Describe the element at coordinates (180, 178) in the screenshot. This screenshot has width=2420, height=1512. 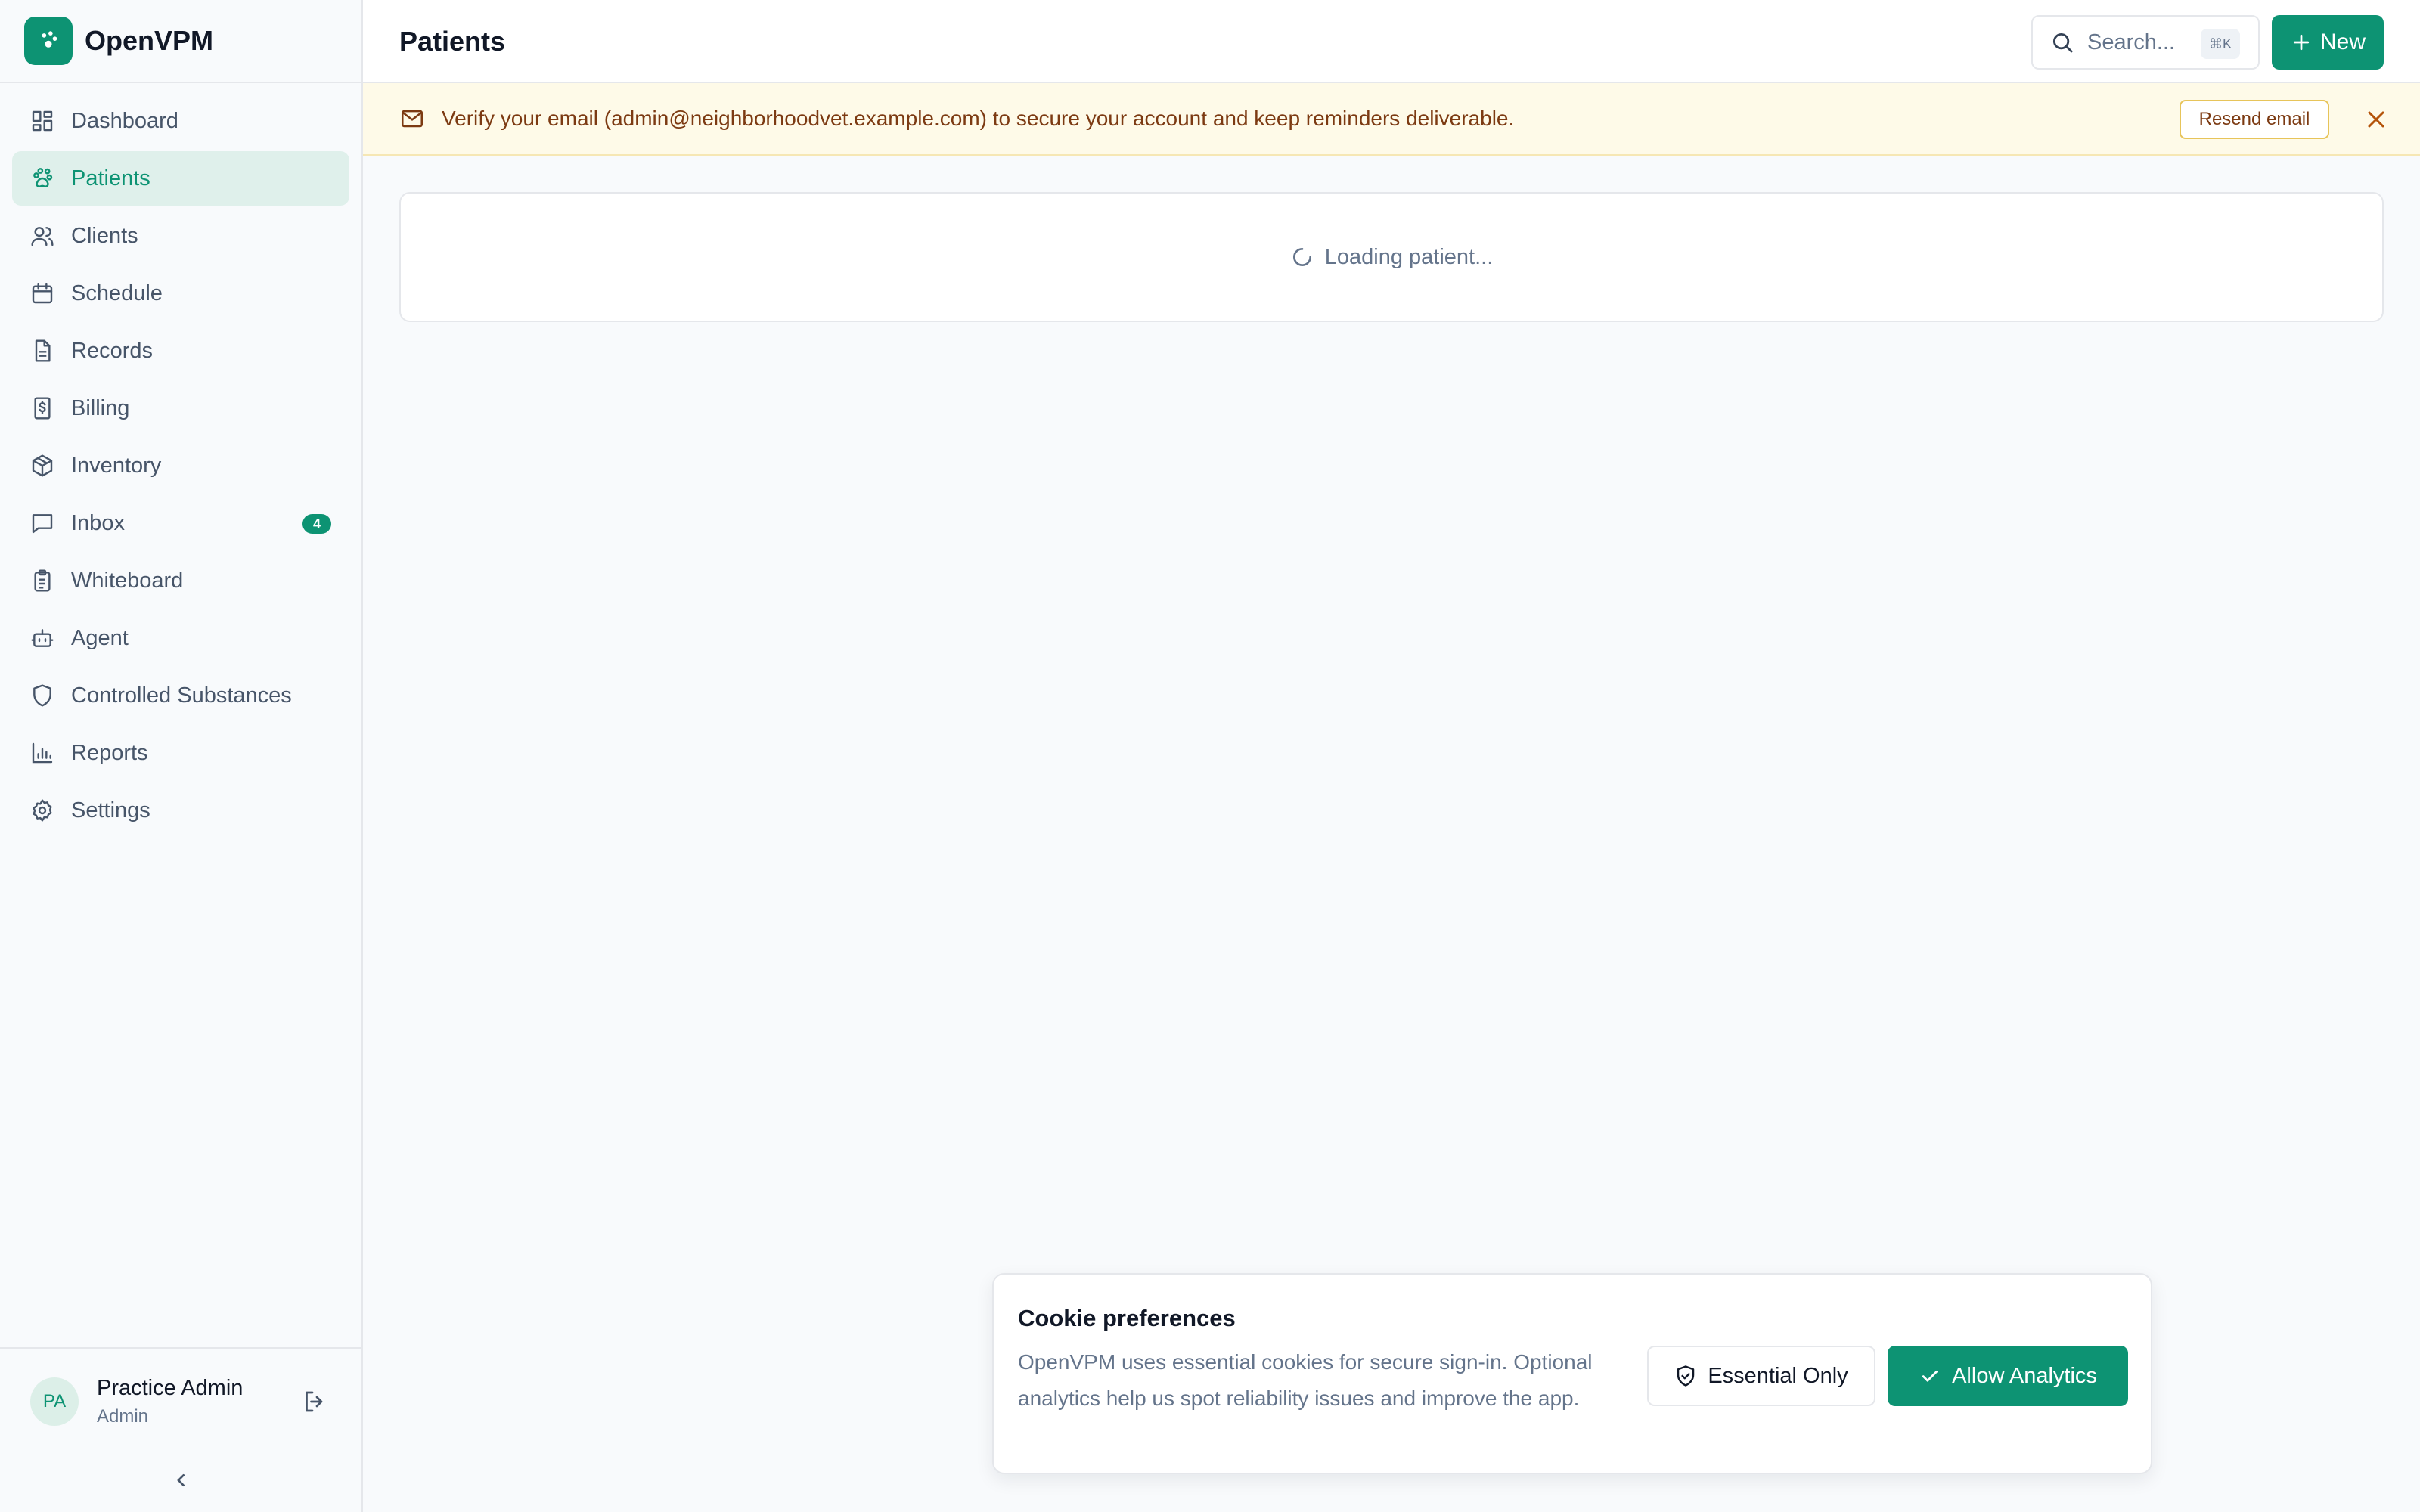
I see `sidebar-item-patients: Patients` at that location.